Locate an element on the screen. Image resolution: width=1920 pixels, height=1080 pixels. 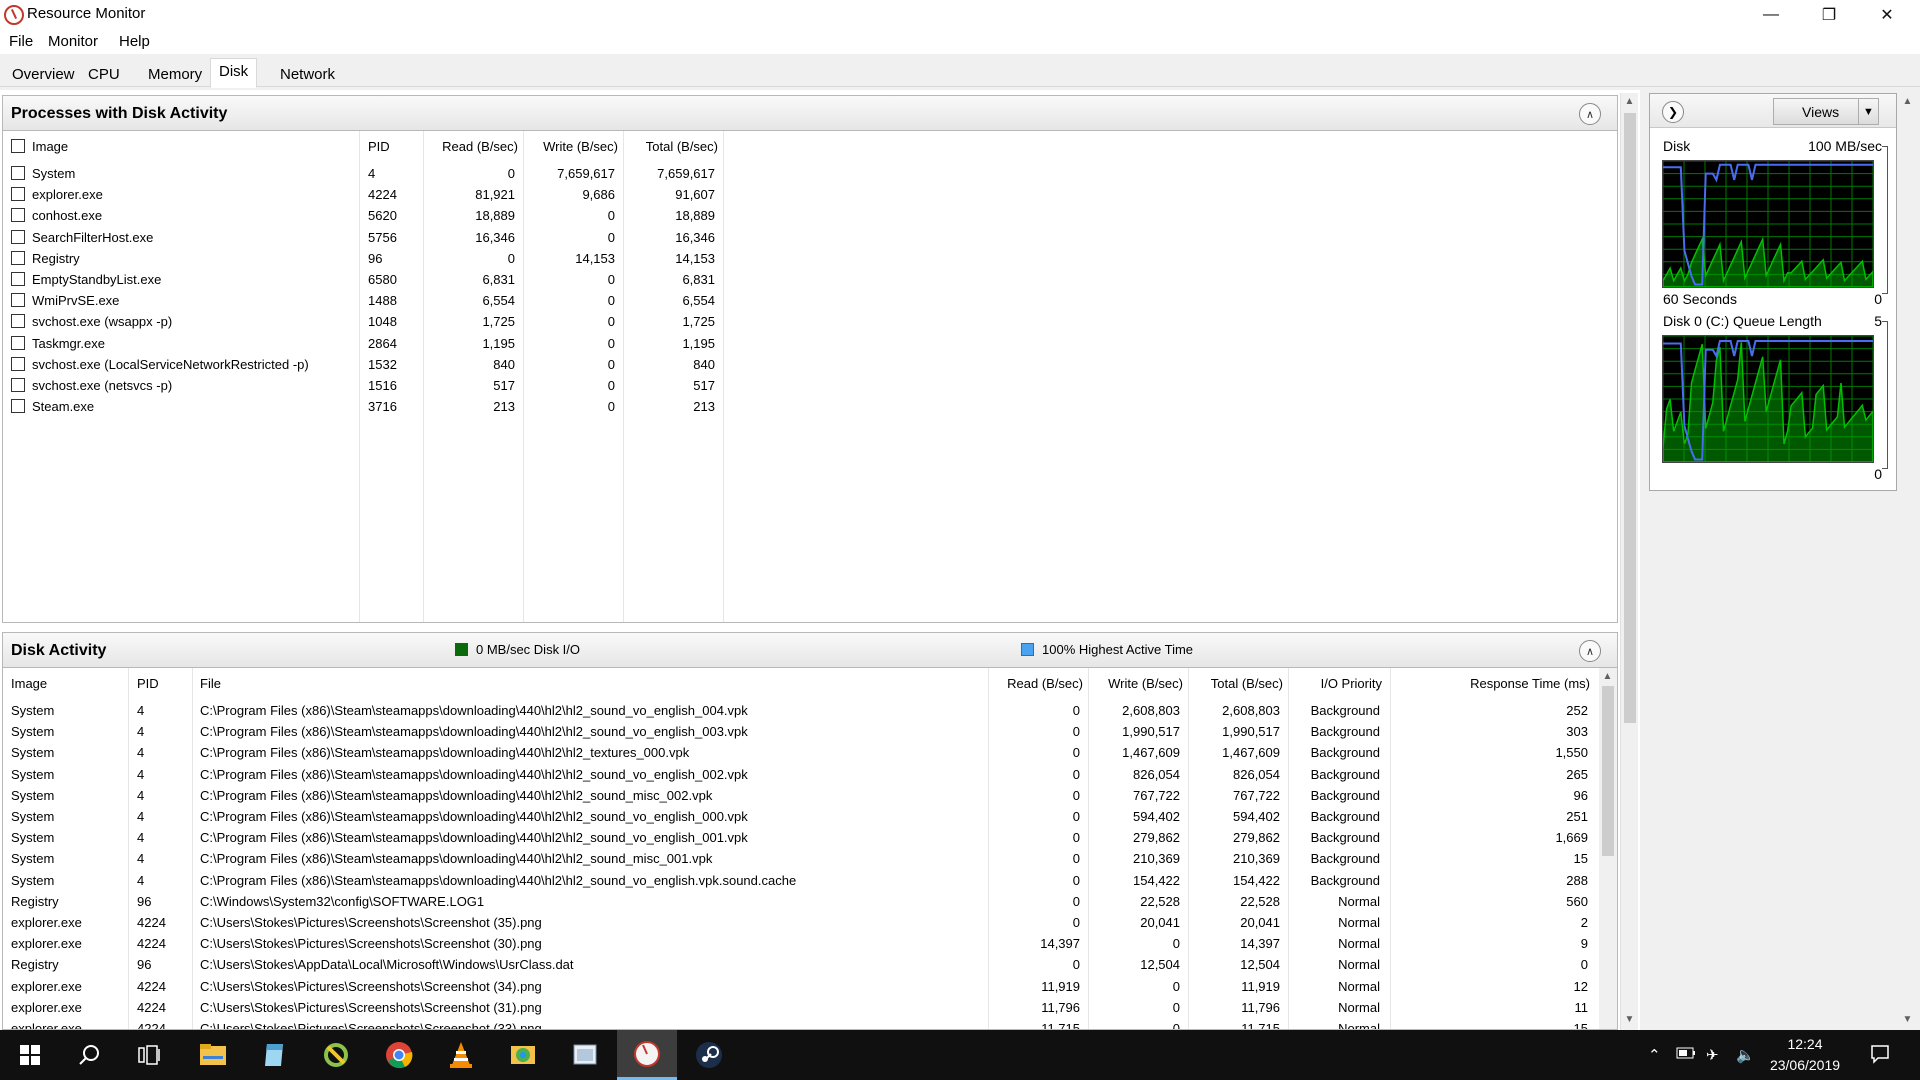
minimize-button: — is located at coordinates (1771, 15).